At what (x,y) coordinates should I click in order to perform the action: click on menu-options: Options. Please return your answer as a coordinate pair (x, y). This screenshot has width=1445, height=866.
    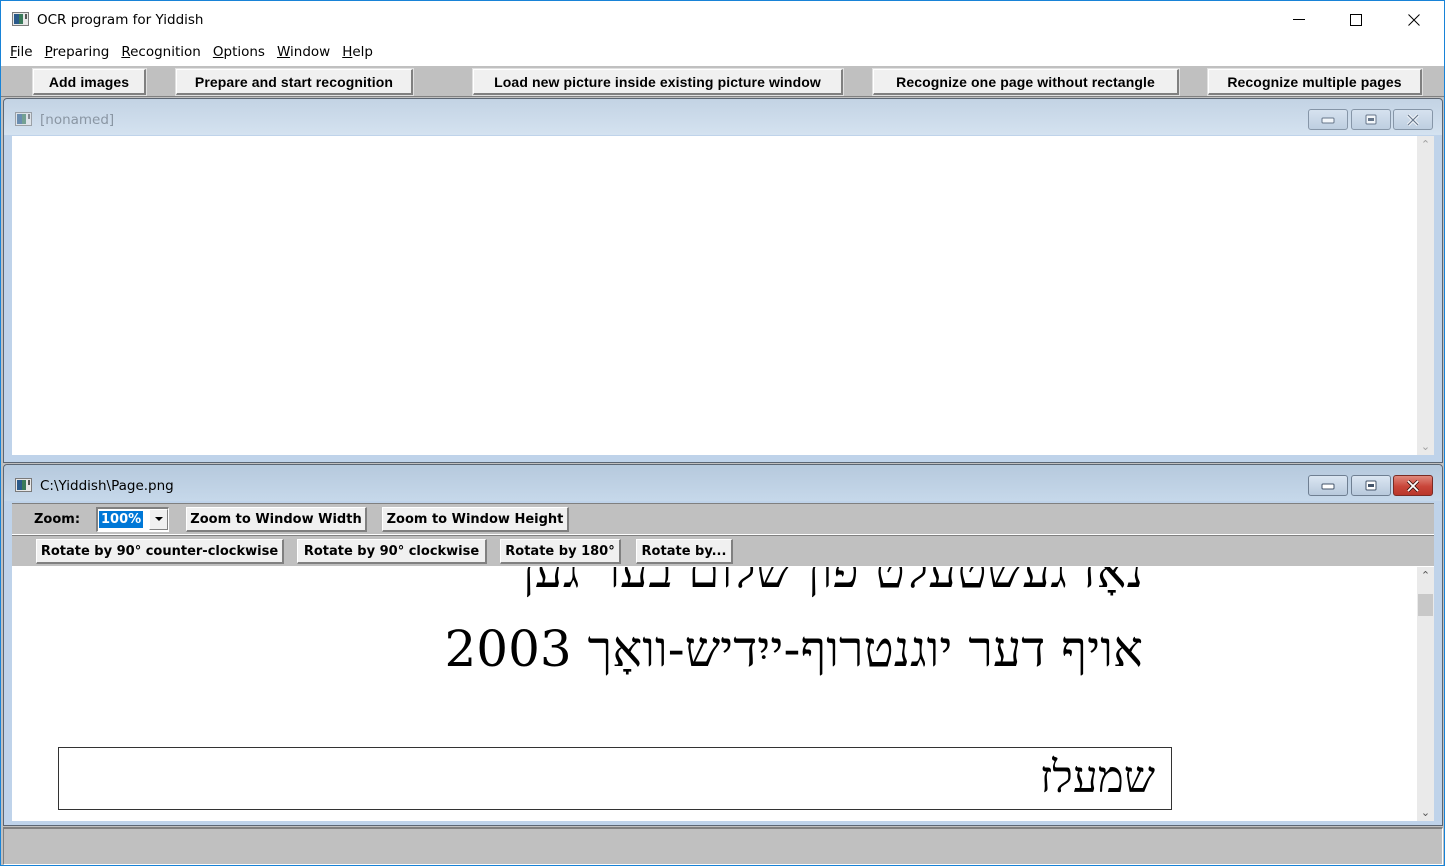
    Looking at the image, I should click on (239, 52).